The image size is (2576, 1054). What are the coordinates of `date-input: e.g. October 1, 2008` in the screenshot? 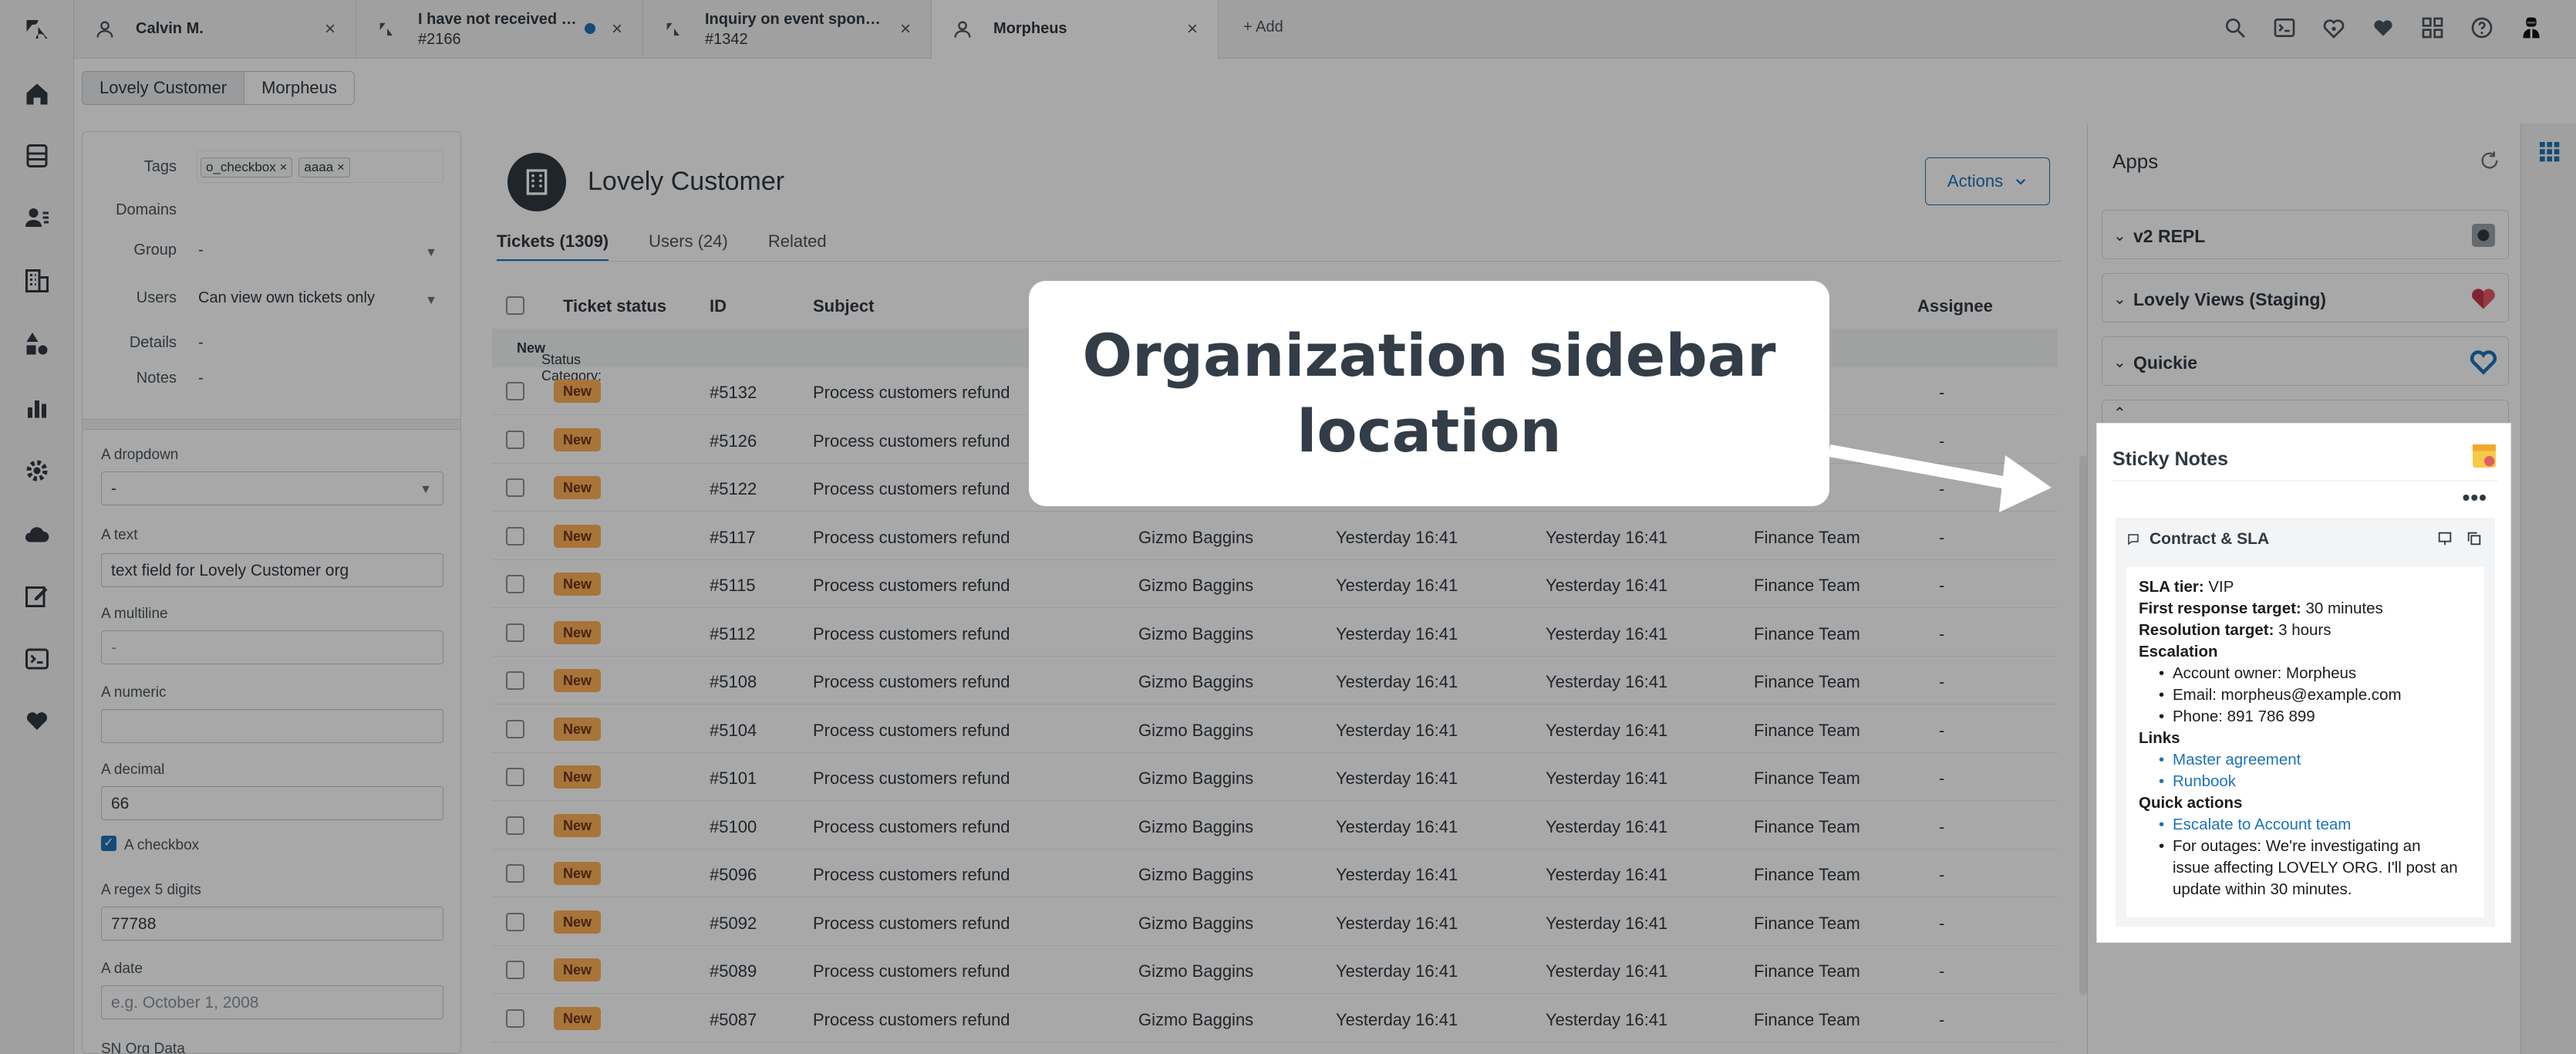 It's located at (272, 1002).